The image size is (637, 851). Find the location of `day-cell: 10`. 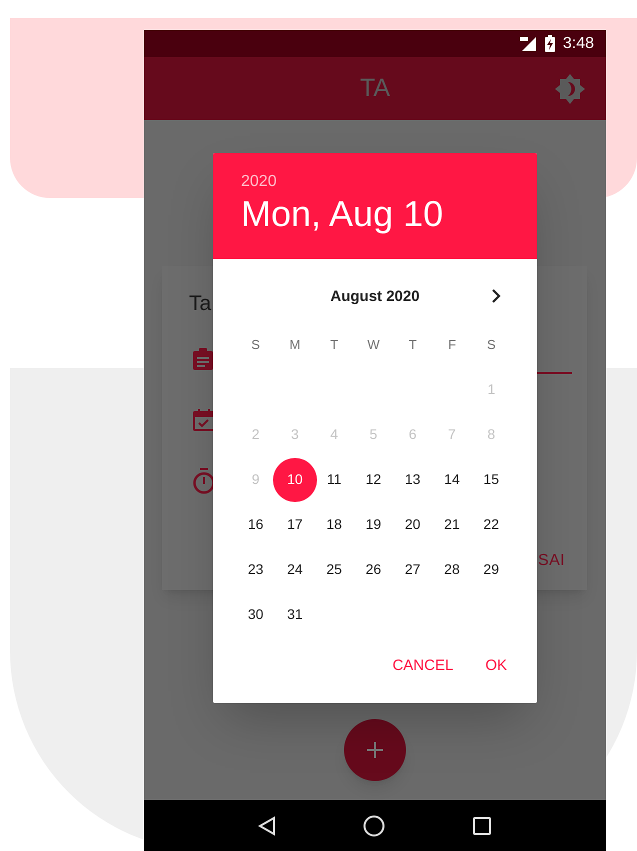

day-cell: 10 is located at coordinates (294, 480).